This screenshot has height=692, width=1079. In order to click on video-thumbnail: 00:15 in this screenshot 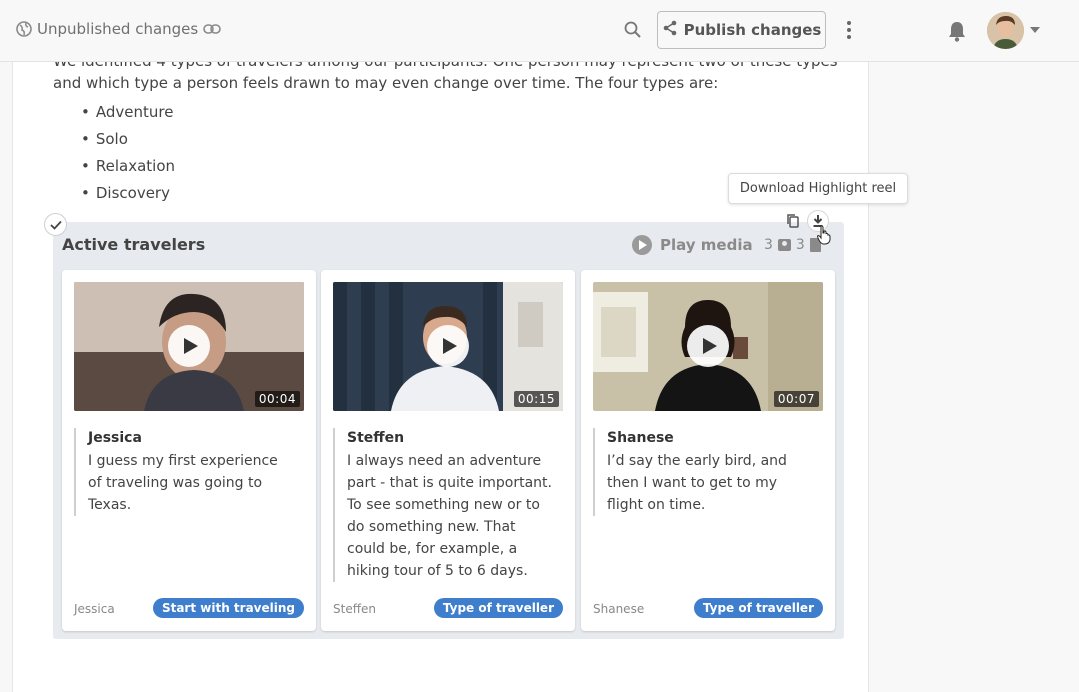, I will do `click(448, 346)`.